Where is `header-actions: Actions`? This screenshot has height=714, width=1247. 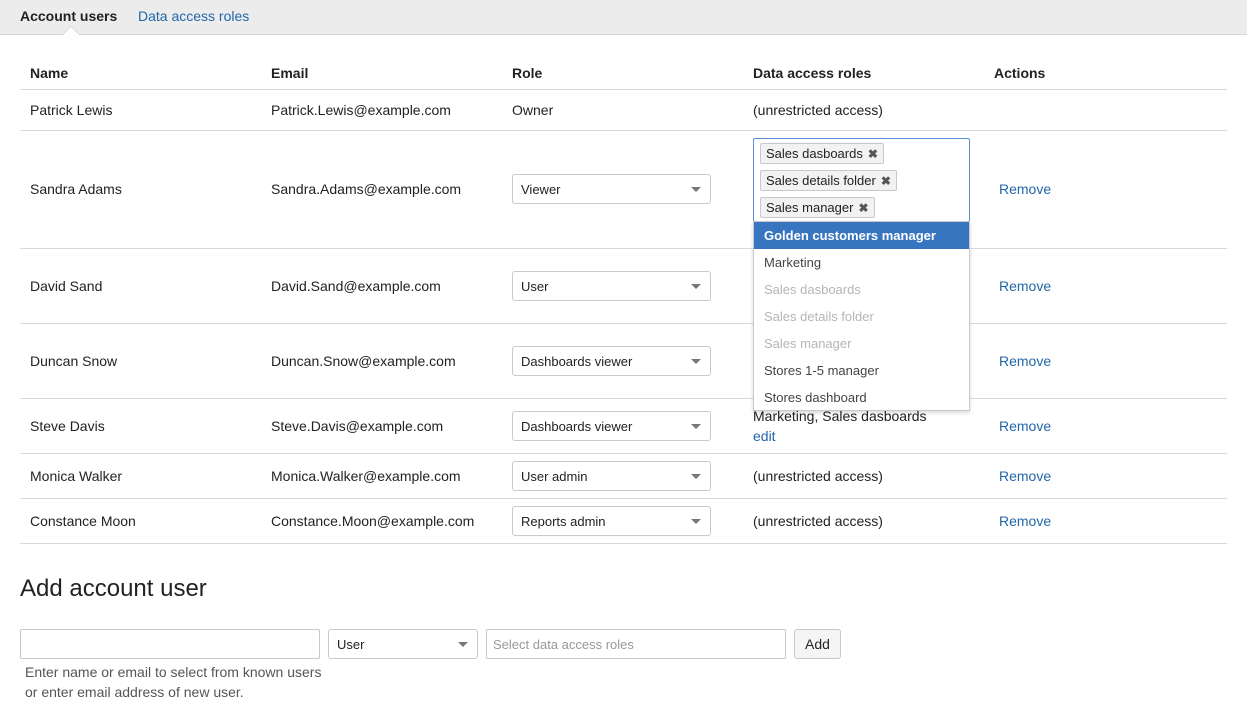
header-actions: Actions is located at coordinates (1020, 73).